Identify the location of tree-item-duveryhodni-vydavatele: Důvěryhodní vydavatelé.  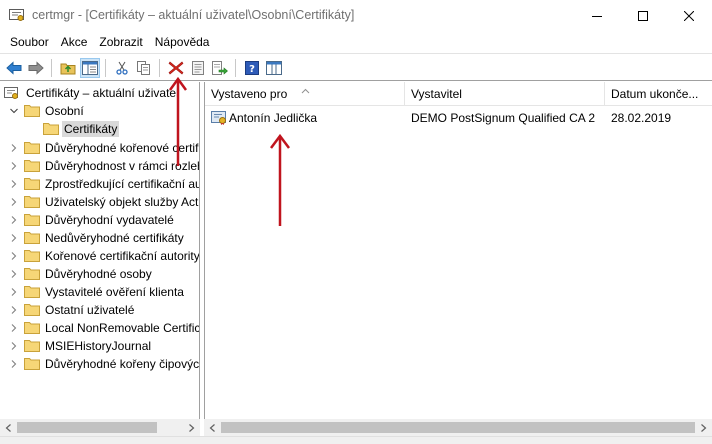
(99, 220).